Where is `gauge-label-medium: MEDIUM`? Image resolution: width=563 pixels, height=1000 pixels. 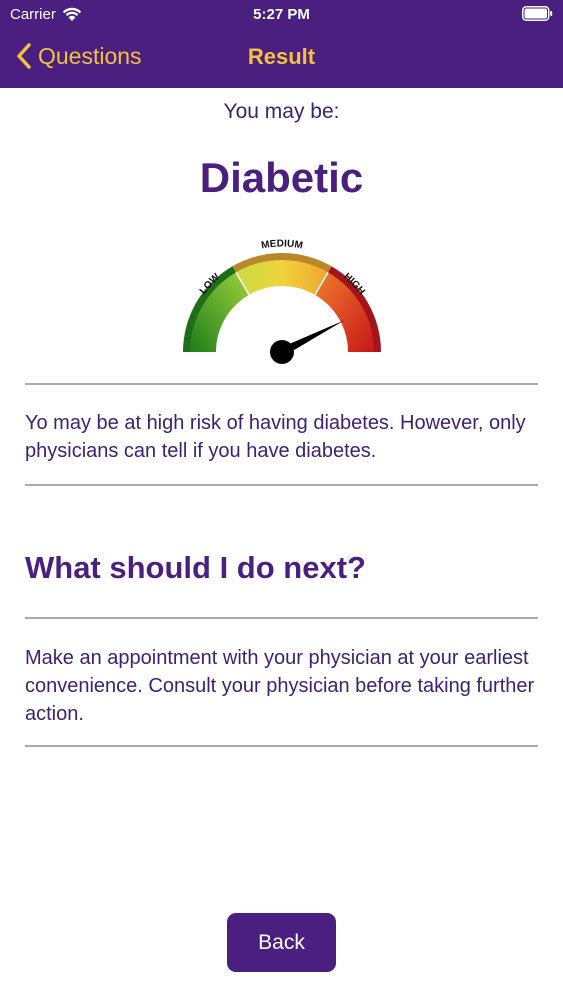 gauge-label-medium: MEDIUM is located at coordinates (281, 244).